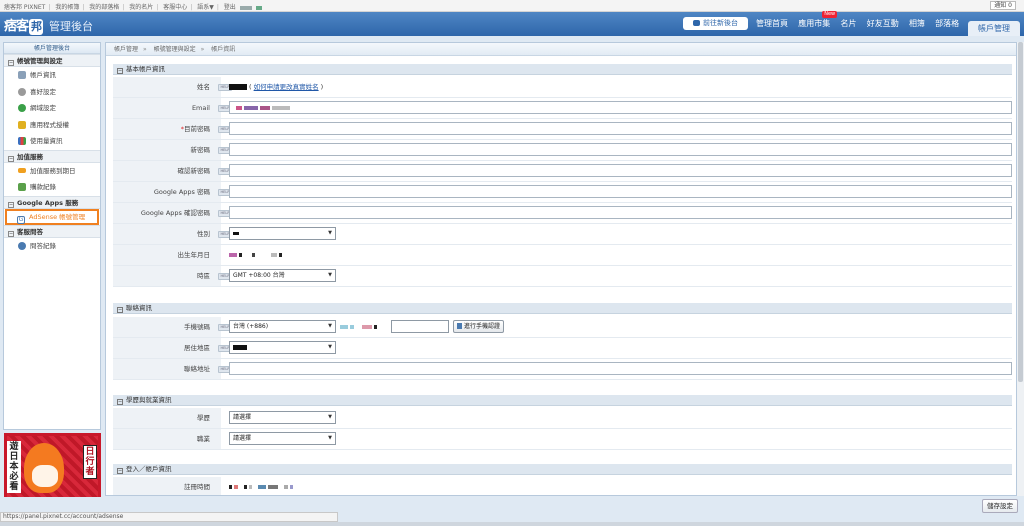  I want to click on scrollbar-thumb, so click(1020, 212).